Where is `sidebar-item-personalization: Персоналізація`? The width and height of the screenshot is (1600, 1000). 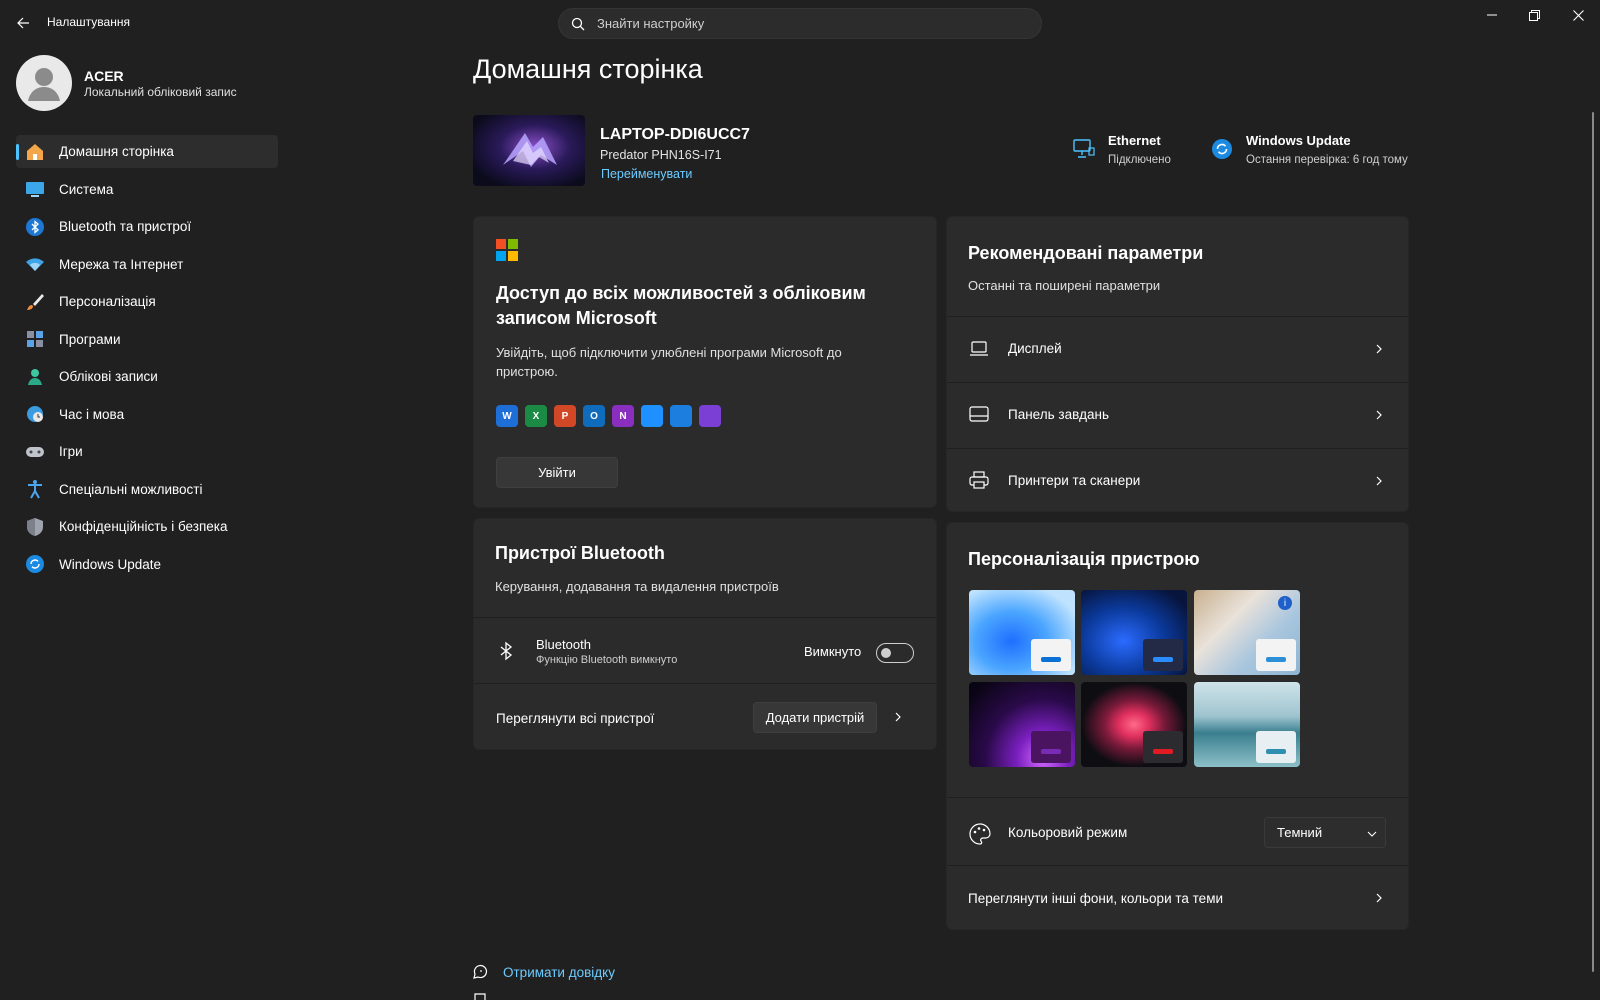
sidebar-item-personalization: Персоналізація is located at coordinates (147, 301).